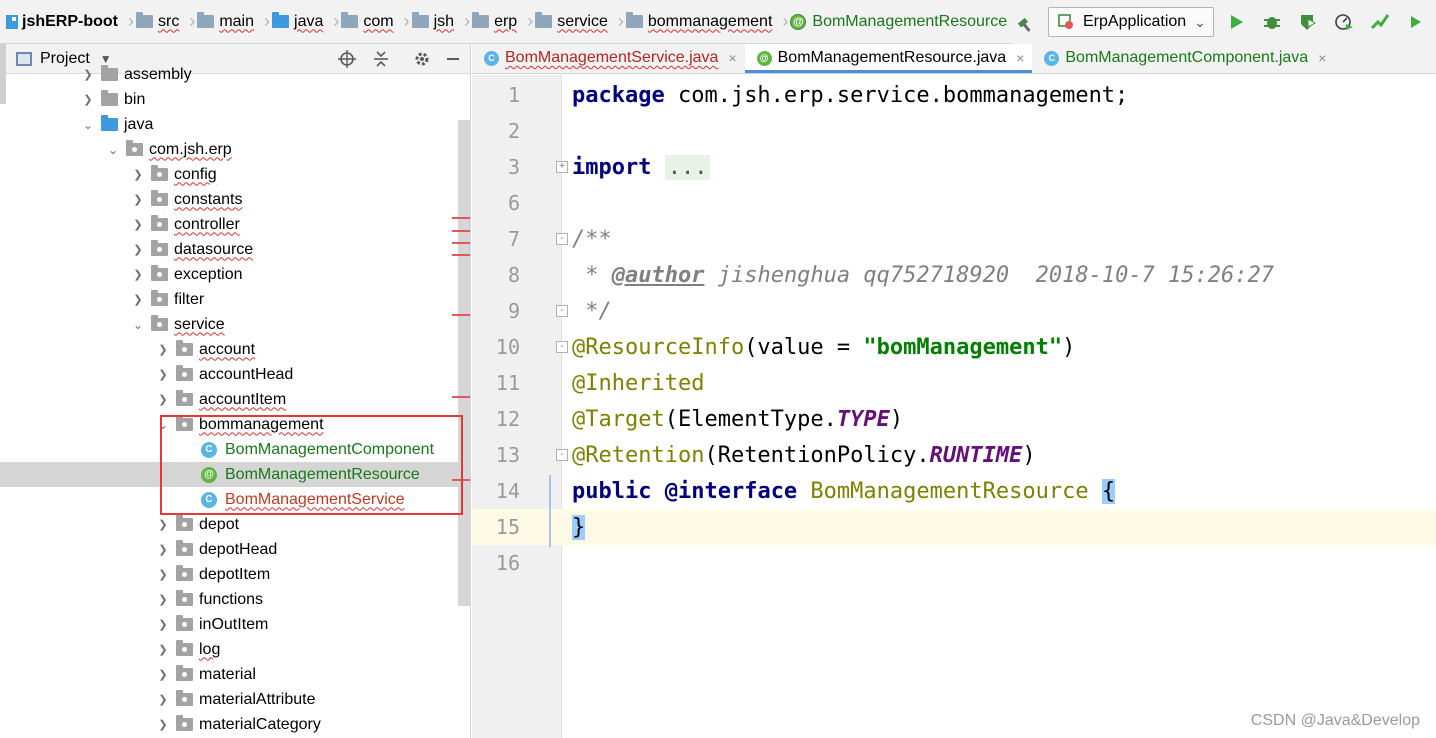 The height and width of the screenshot is (738, 1436). I want to click on editor-tab: @ BomManagementResource.java ×, so click(888, 58).